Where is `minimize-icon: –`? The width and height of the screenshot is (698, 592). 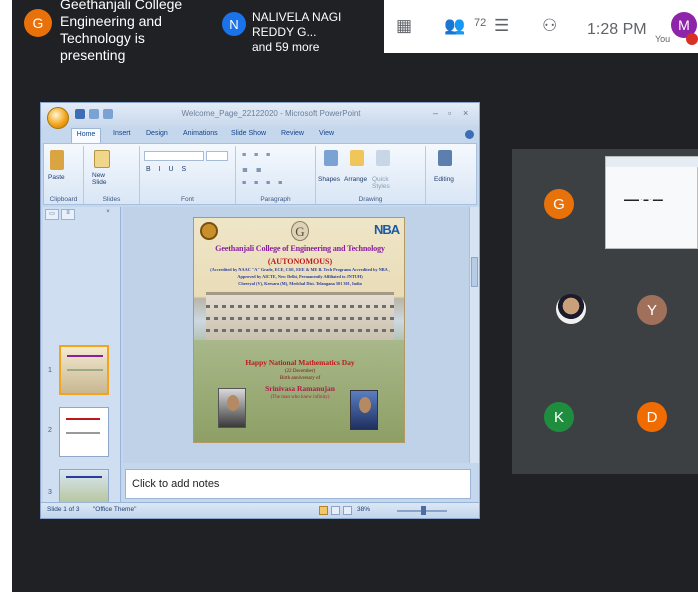
minimize-icon: – is located at coordinates (435, 113).